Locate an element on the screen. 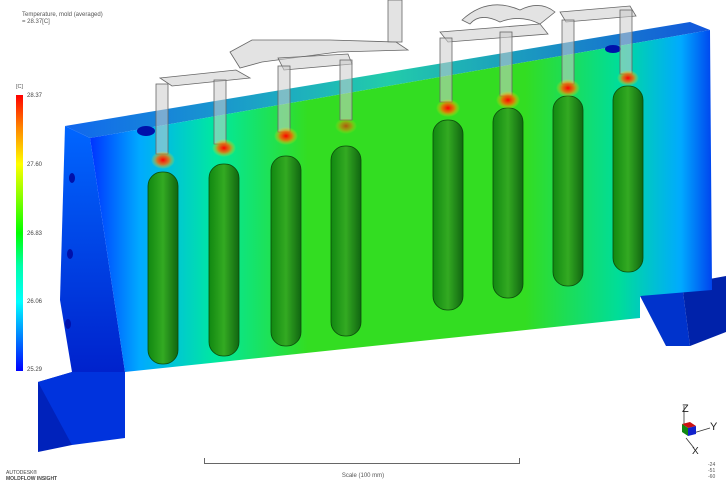 The height and width of the screenshot is (485, 726). scale-bar is located at coordinates (362, 461).